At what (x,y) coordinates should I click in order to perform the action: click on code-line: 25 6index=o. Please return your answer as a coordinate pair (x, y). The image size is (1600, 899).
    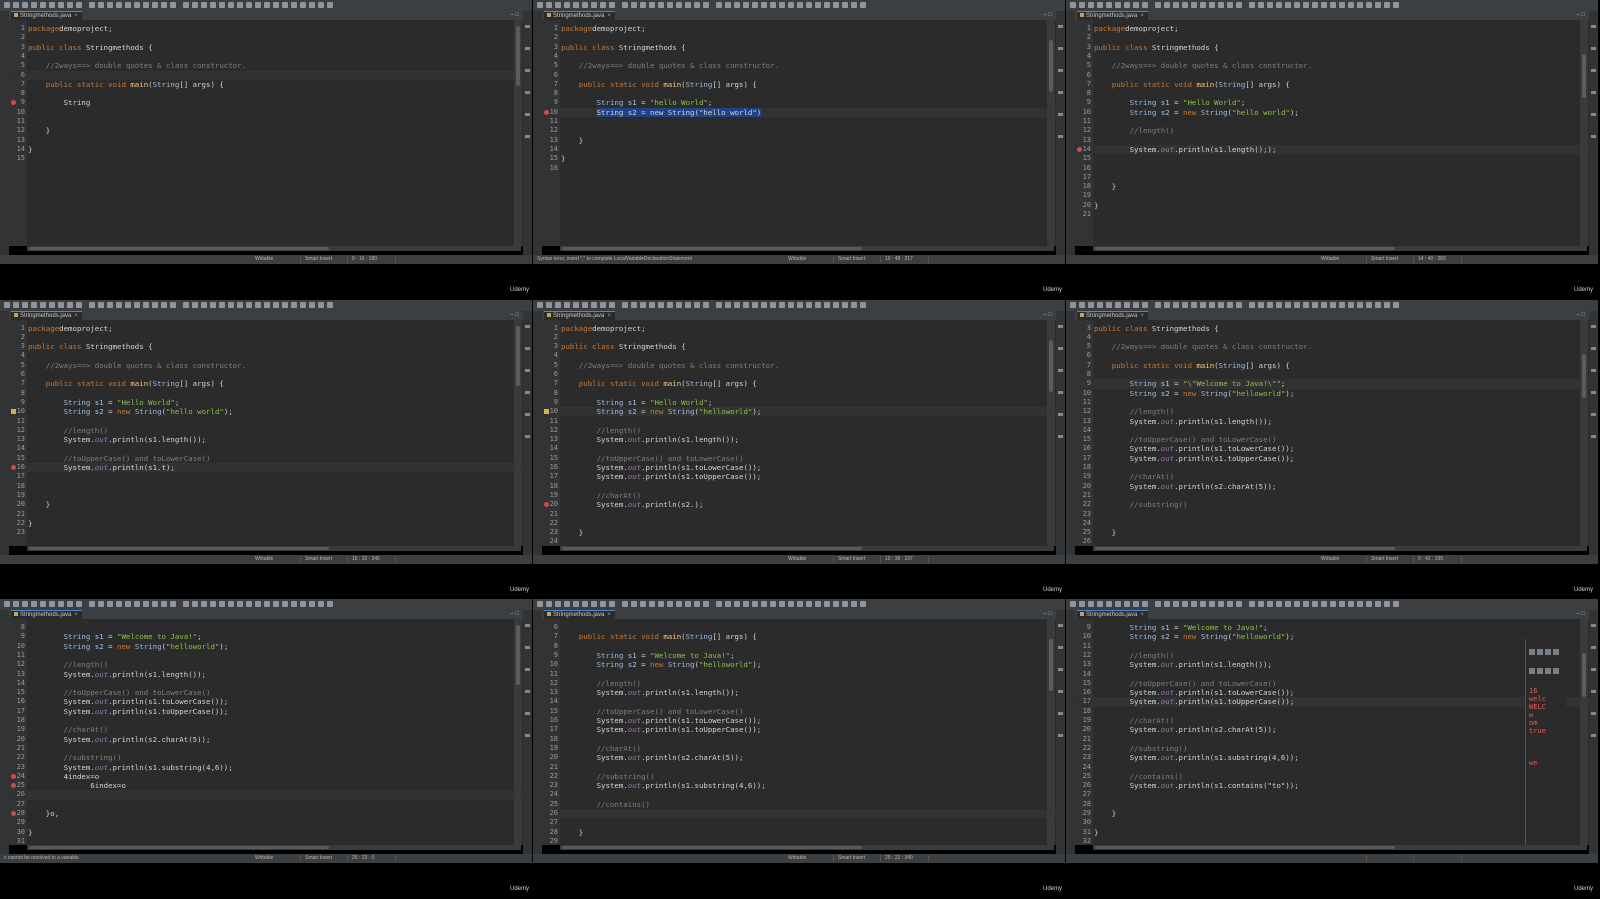
    Looking at the image, I should click on (266, 785).